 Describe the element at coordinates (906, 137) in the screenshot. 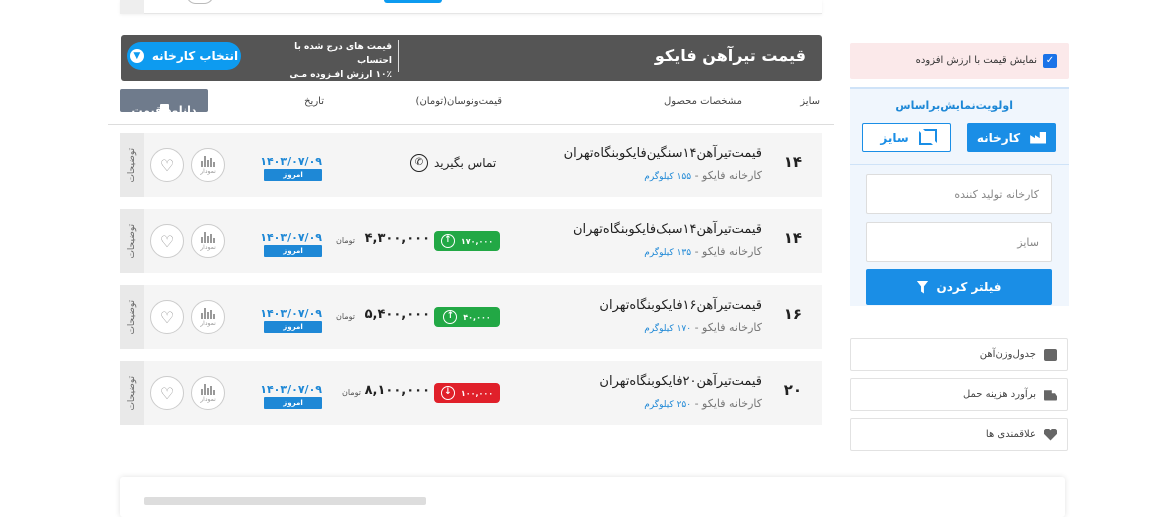

I see `priority-size-tab: سایز` at that location.